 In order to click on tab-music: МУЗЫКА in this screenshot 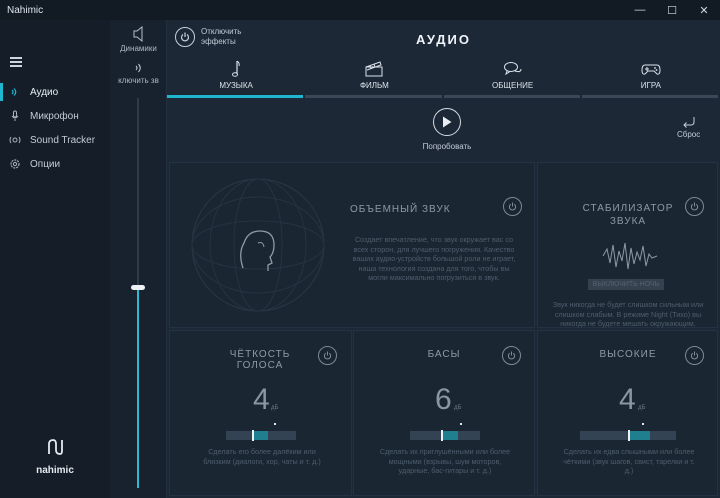, I will do `click(236, 79)`.